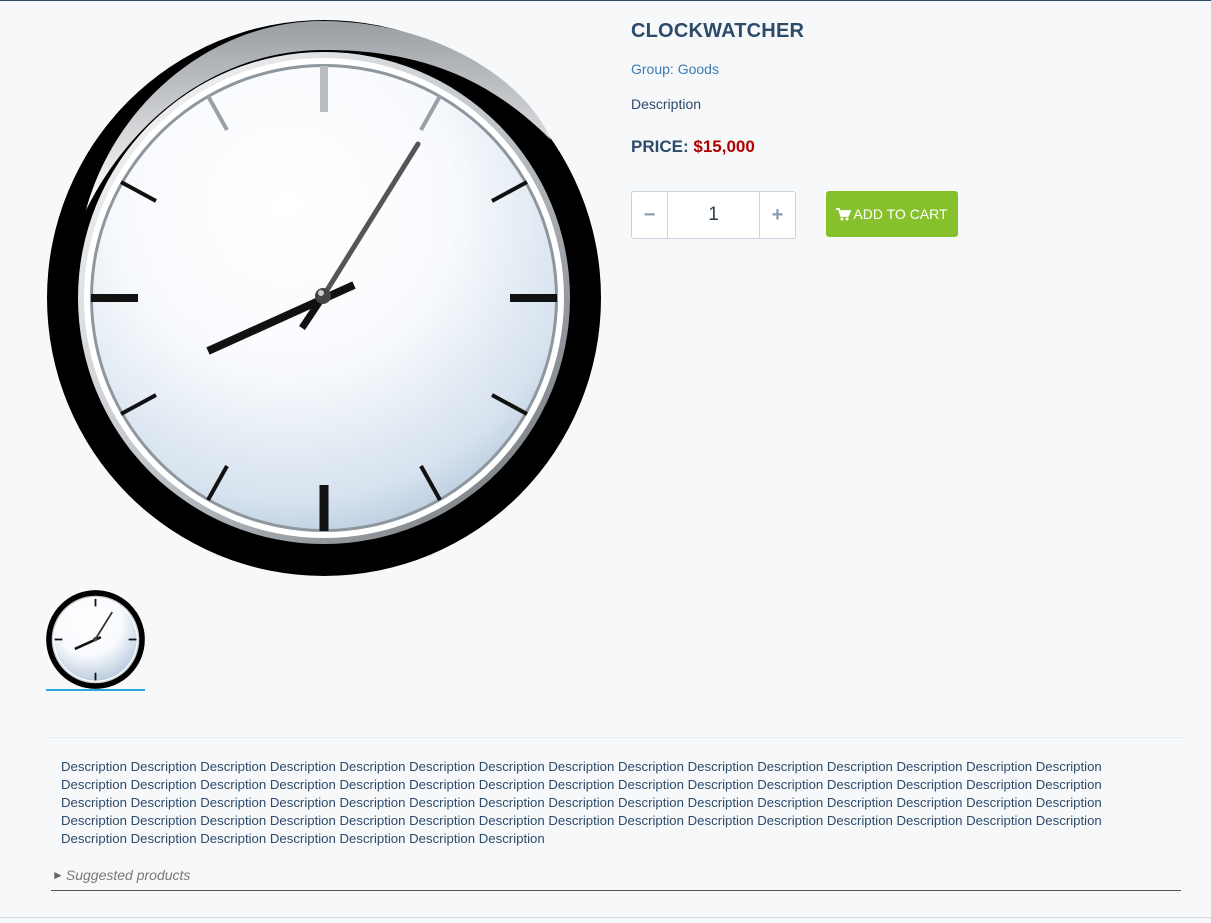 The height and width of the screenshot is (923, 1211). What do you see at coordinates (128, 875) in the screenshot?
I see `suggested-products-label: Suggested products` at bounding box center [128, 875].